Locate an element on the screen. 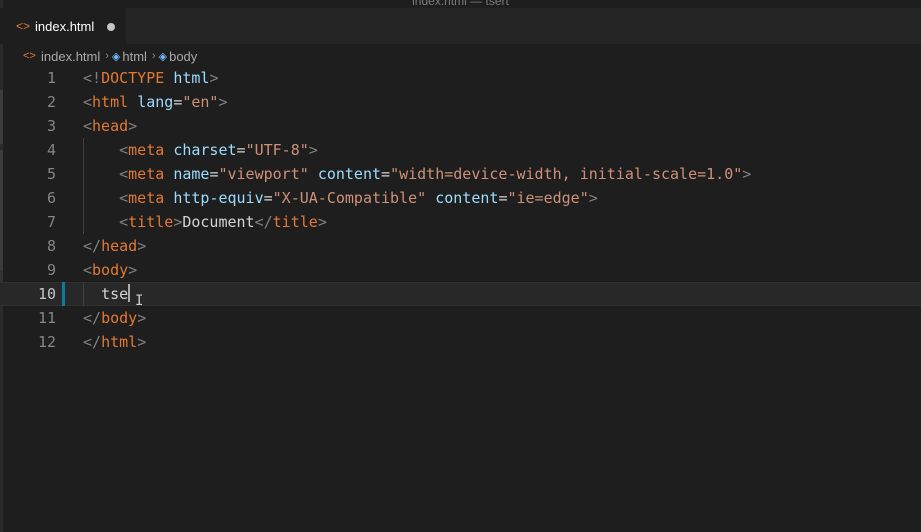 This screenshot has height=532, width=921. tab-index-html: <> index.html is located at coordinates (63, 26).